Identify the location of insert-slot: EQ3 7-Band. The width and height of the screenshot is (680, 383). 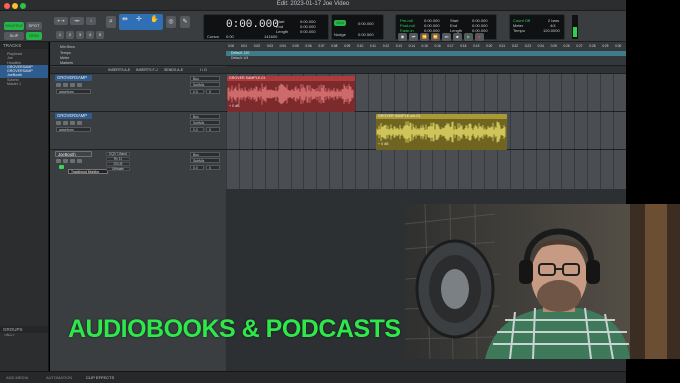
(118, 154).